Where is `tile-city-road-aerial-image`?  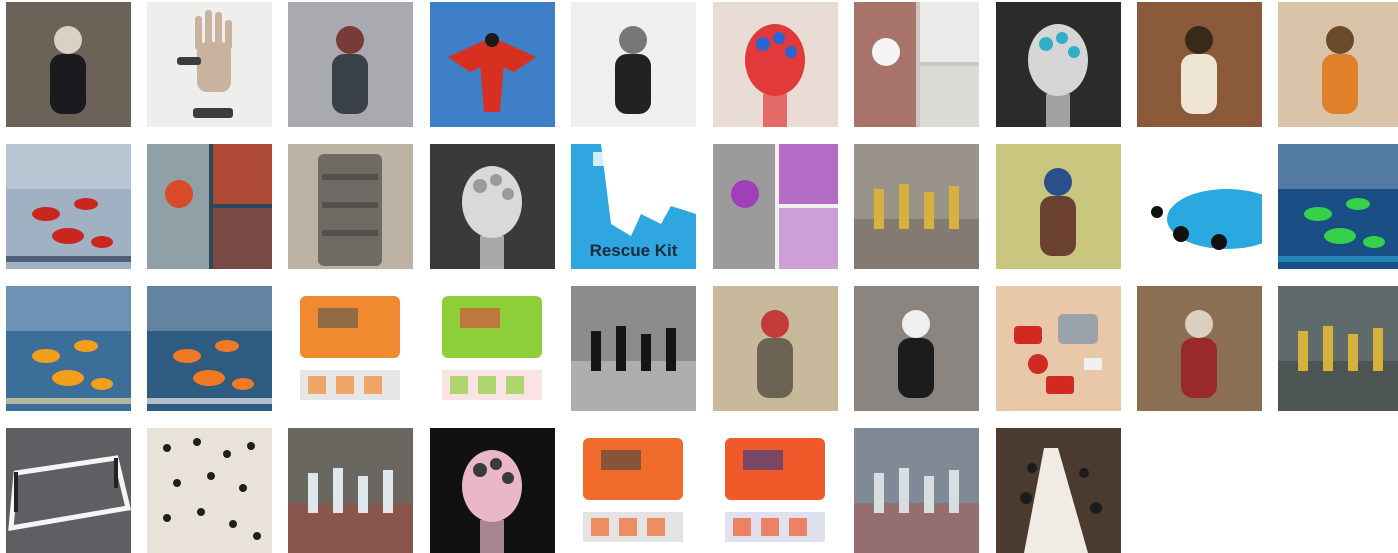 tile-city-road-aerial-image is located at coordinates (916, 490).